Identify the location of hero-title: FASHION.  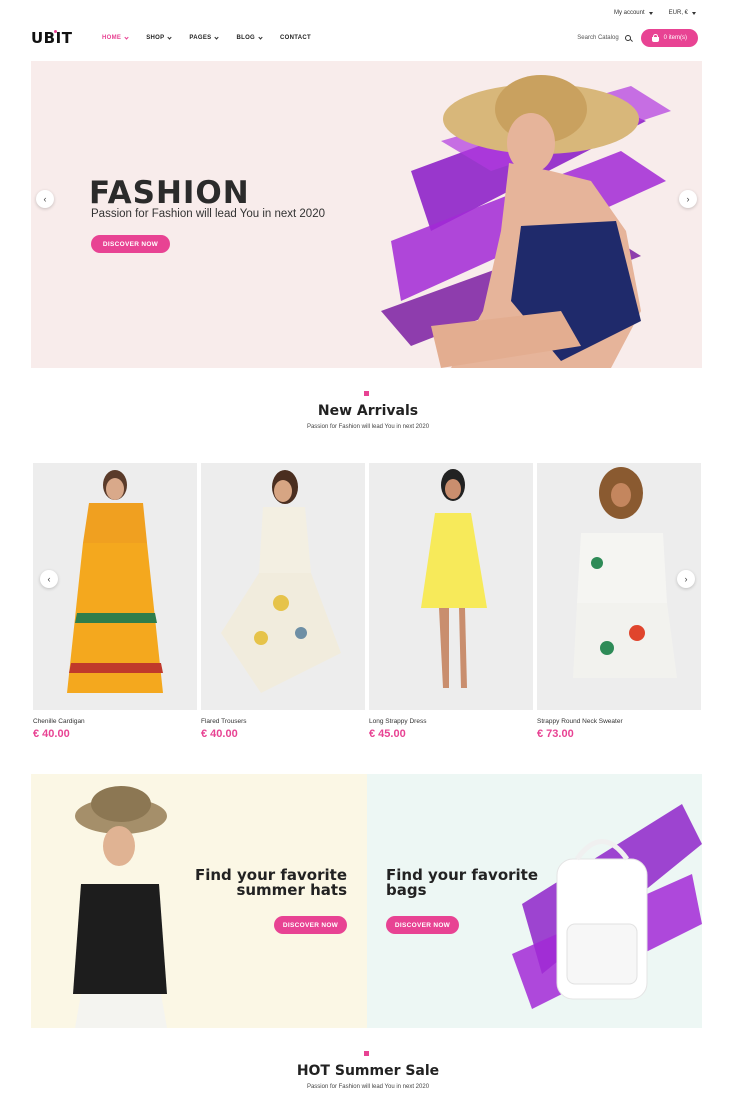
(169, 193).